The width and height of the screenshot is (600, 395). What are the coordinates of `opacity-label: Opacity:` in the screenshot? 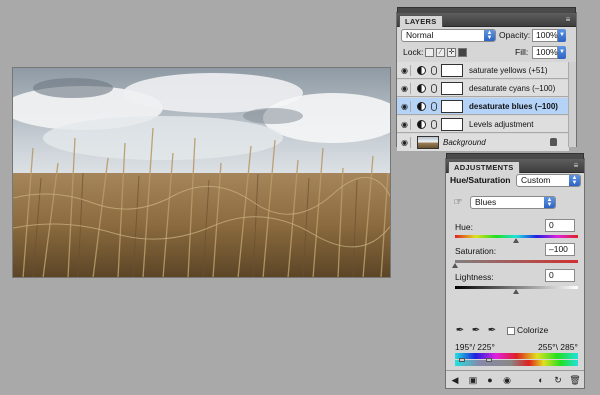 It's located at (515, 35).